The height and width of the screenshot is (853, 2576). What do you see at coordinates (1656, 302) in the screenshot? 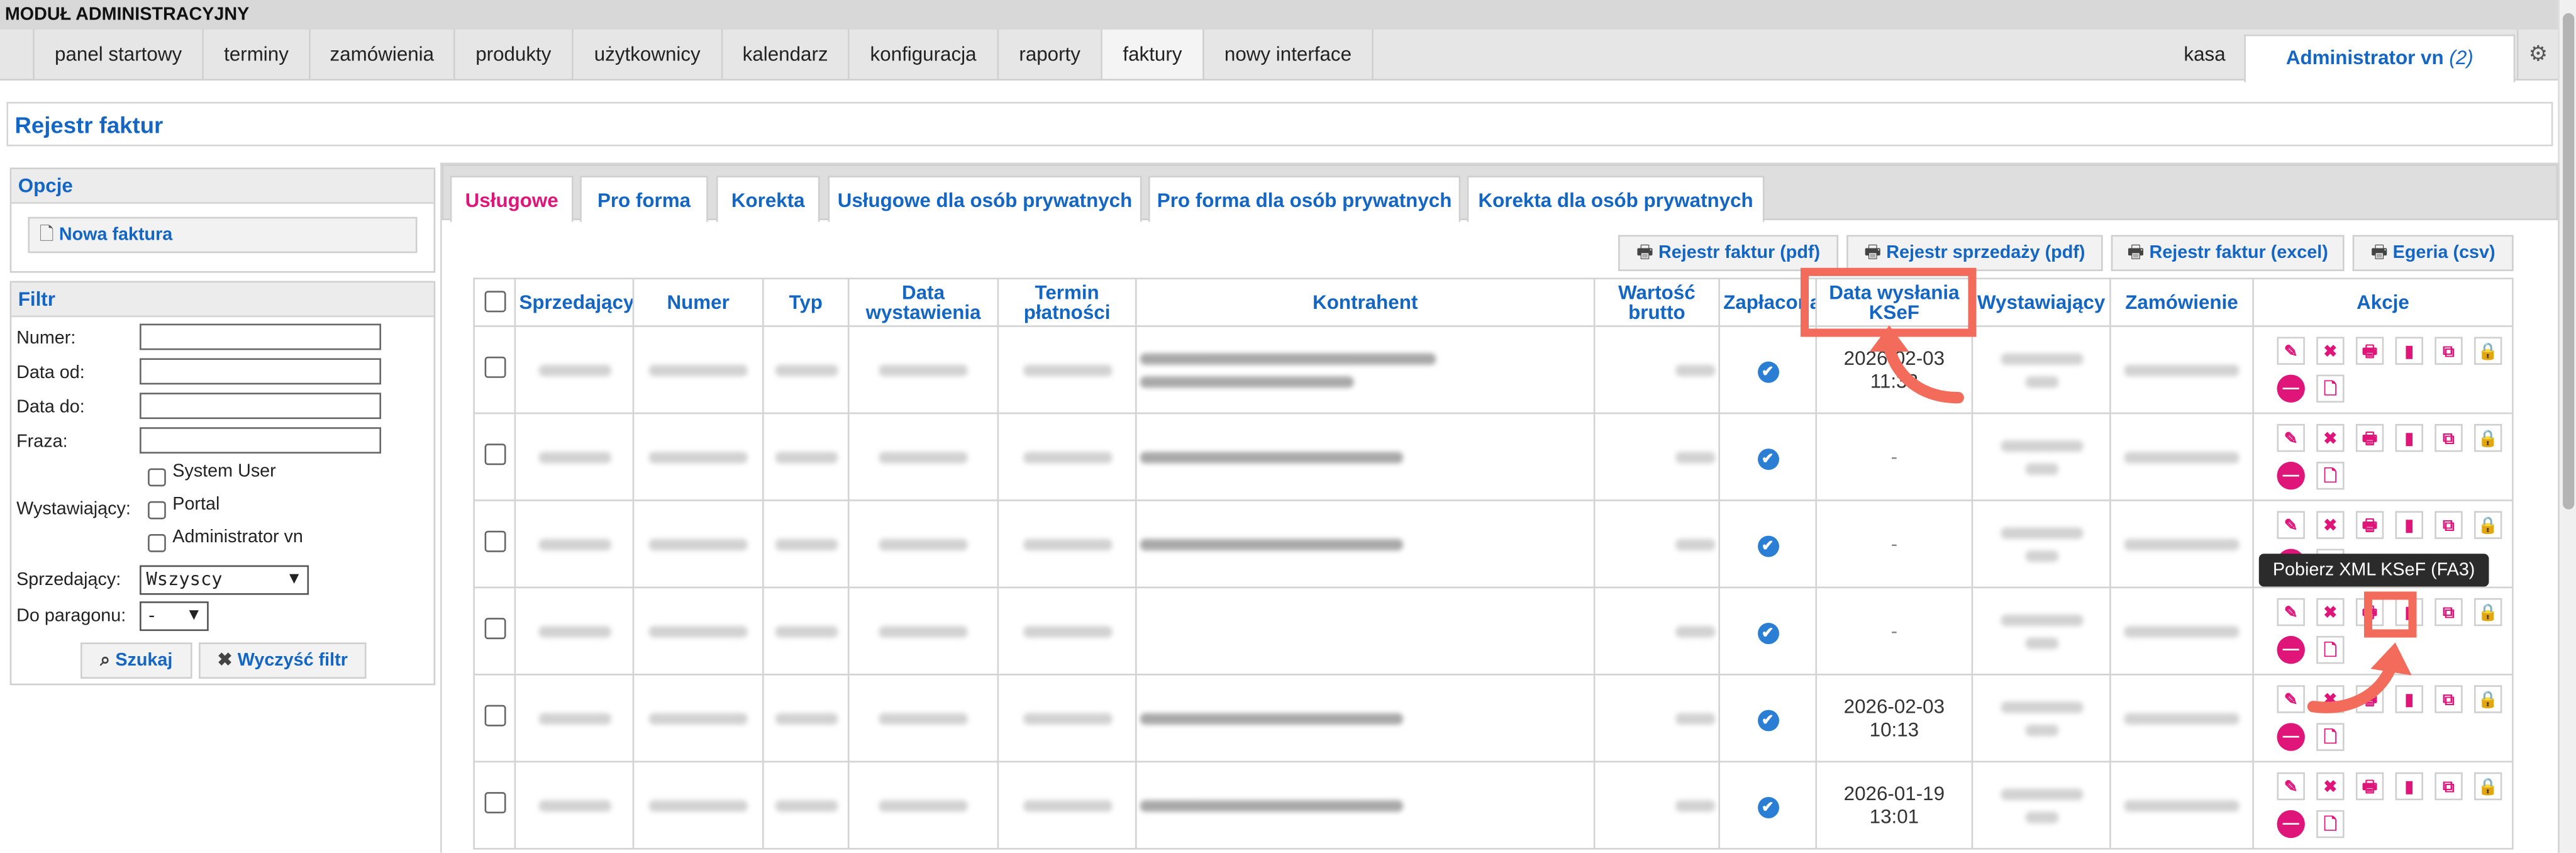
I see `col-wartosc-brutto: Wartość brutto` at bounding box center [1656, 302].